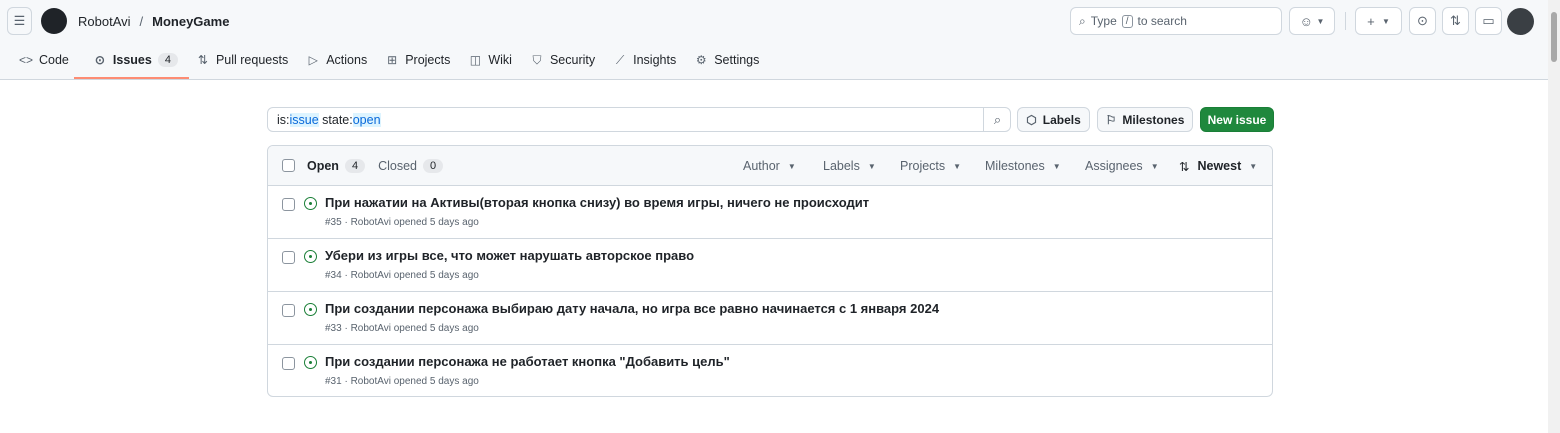  Describe the element at coordinates (1145, 119) in the screenshot. I see `milestones-button: ⚐ Milestones` at that location.